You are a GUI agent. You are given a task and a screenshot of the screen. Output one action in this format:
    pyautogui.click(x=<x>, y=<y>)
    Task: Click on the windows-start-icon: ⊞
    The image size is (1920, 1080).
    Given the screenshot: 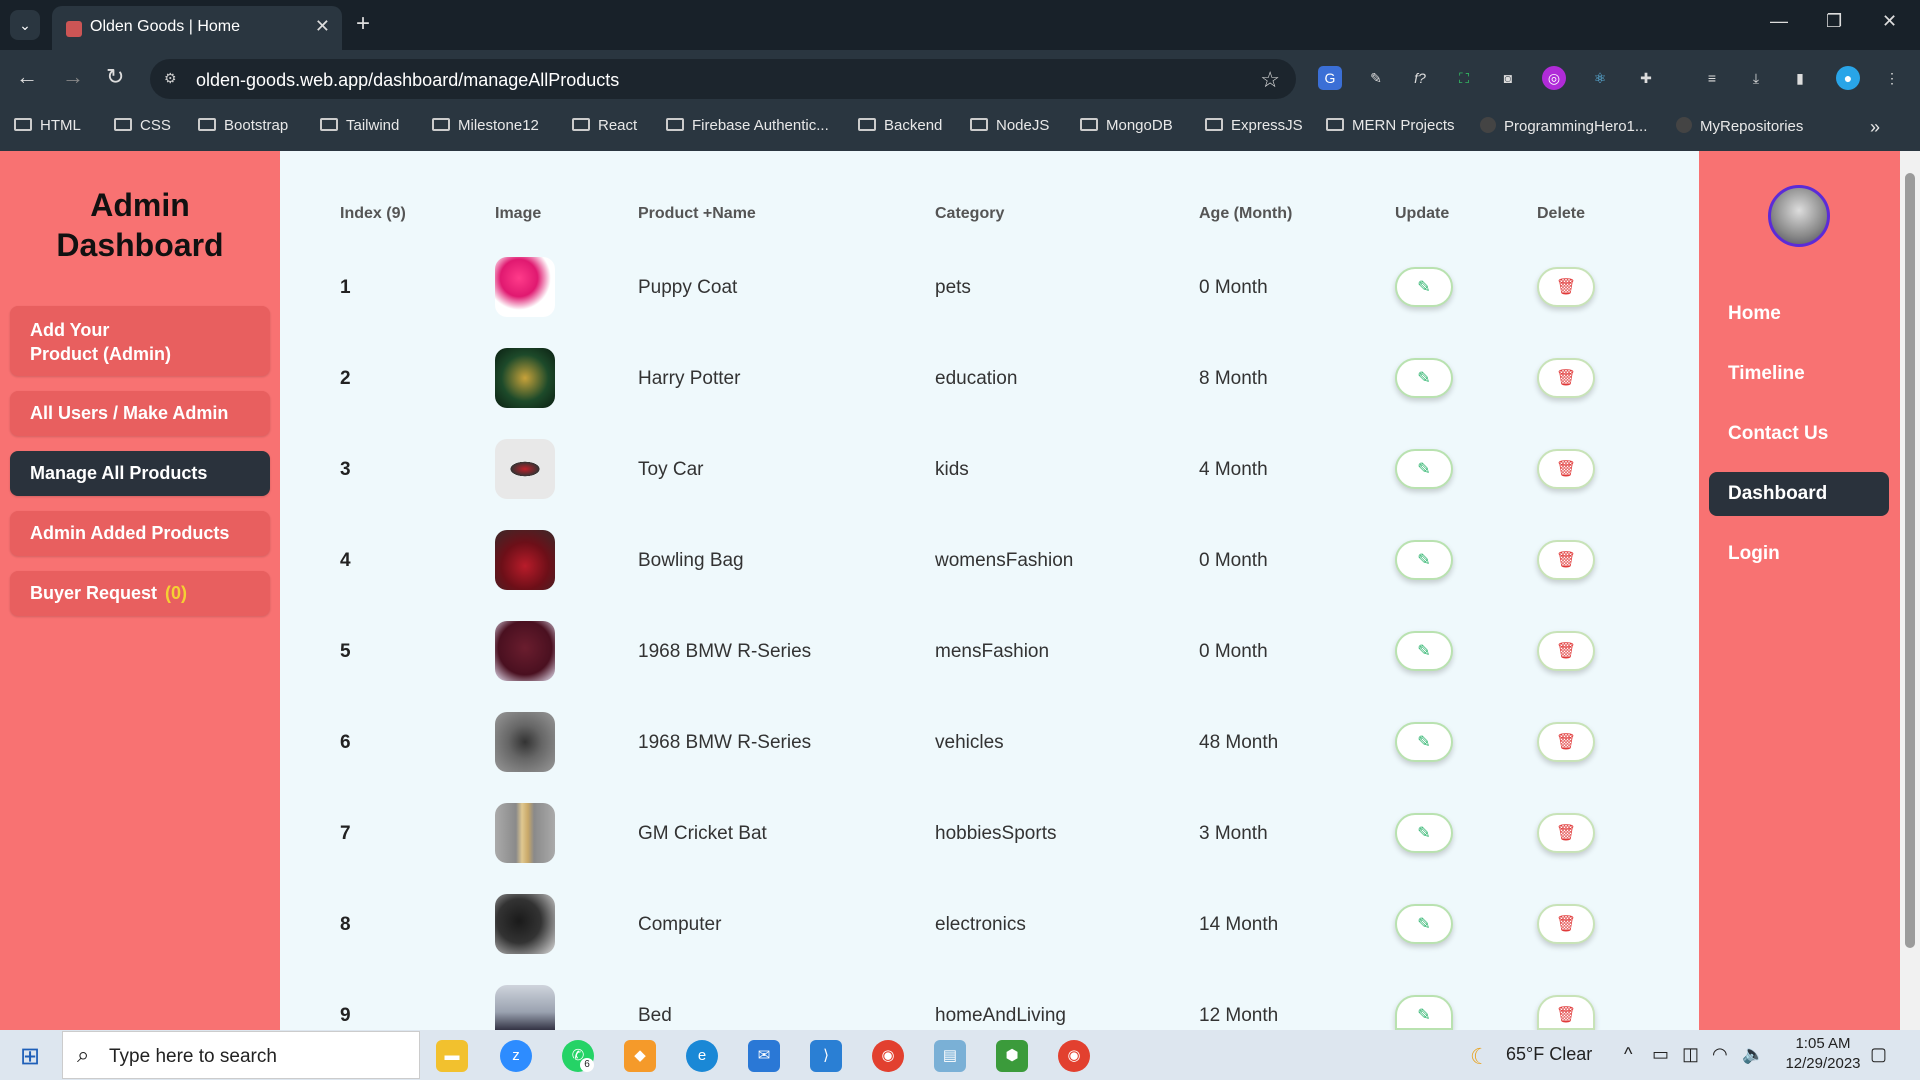 What is the action you would take?
    pyautogui.click(x=30, y=1057)
    